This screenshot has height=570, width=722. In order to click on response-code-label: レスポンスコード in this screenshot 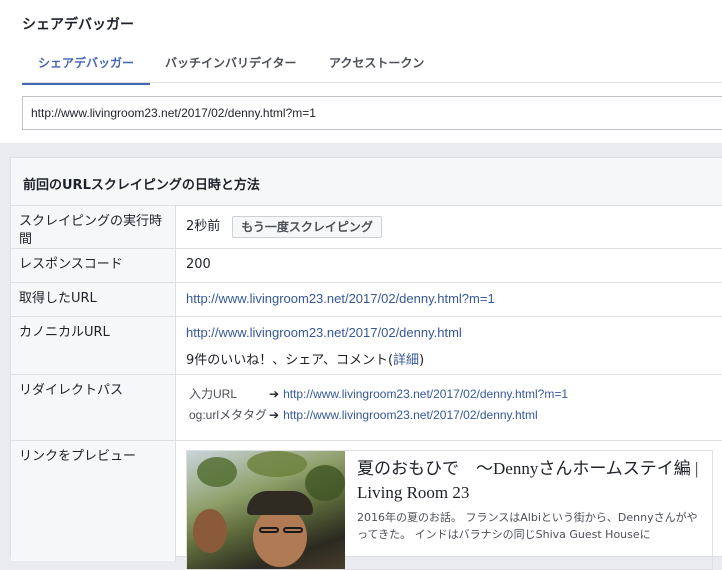, I will do `click(93, 265)`.